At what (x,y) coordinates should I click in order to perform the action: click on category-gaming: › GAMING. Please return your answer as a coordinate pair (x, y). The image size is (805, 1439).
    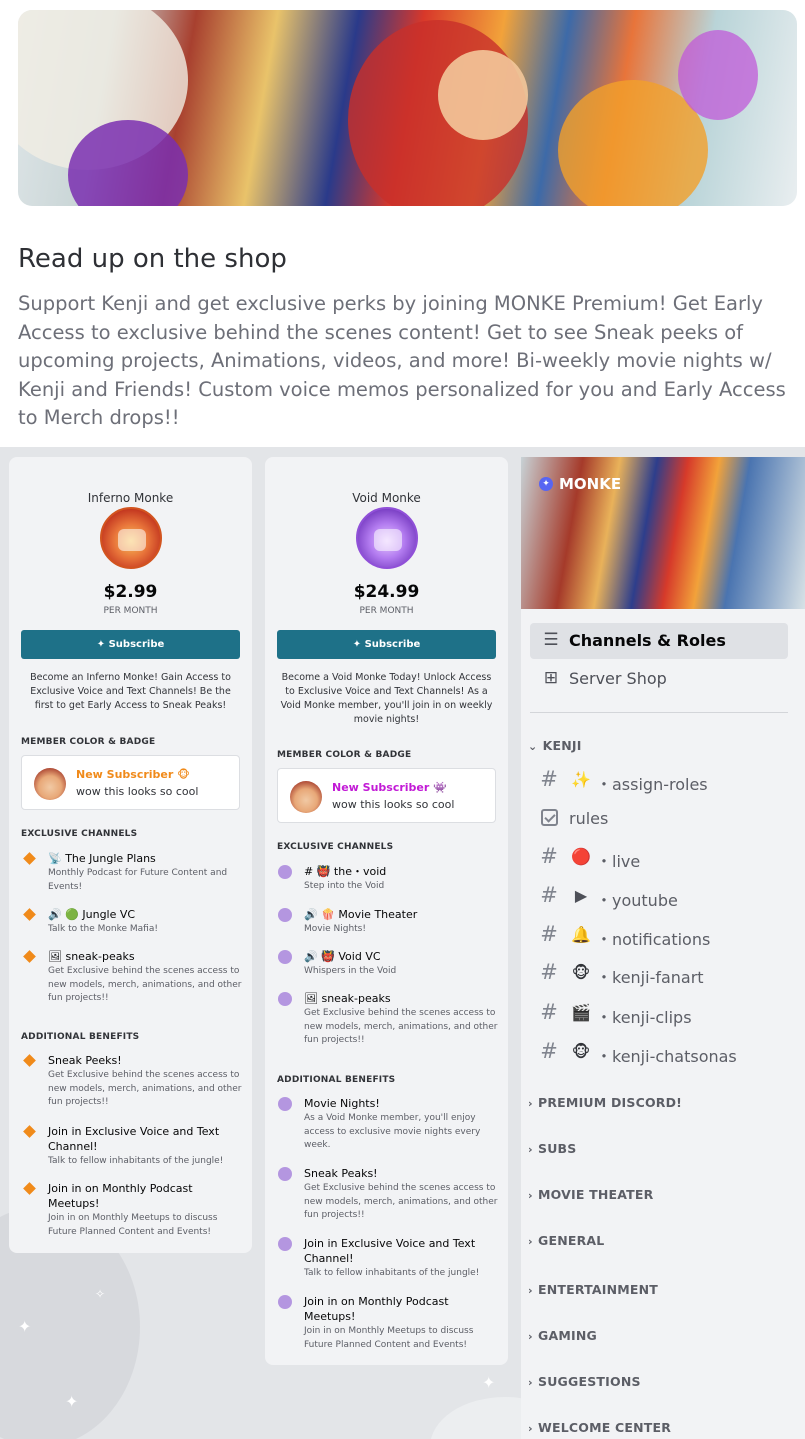
    Looking at the image, I should click on (562, 1335).